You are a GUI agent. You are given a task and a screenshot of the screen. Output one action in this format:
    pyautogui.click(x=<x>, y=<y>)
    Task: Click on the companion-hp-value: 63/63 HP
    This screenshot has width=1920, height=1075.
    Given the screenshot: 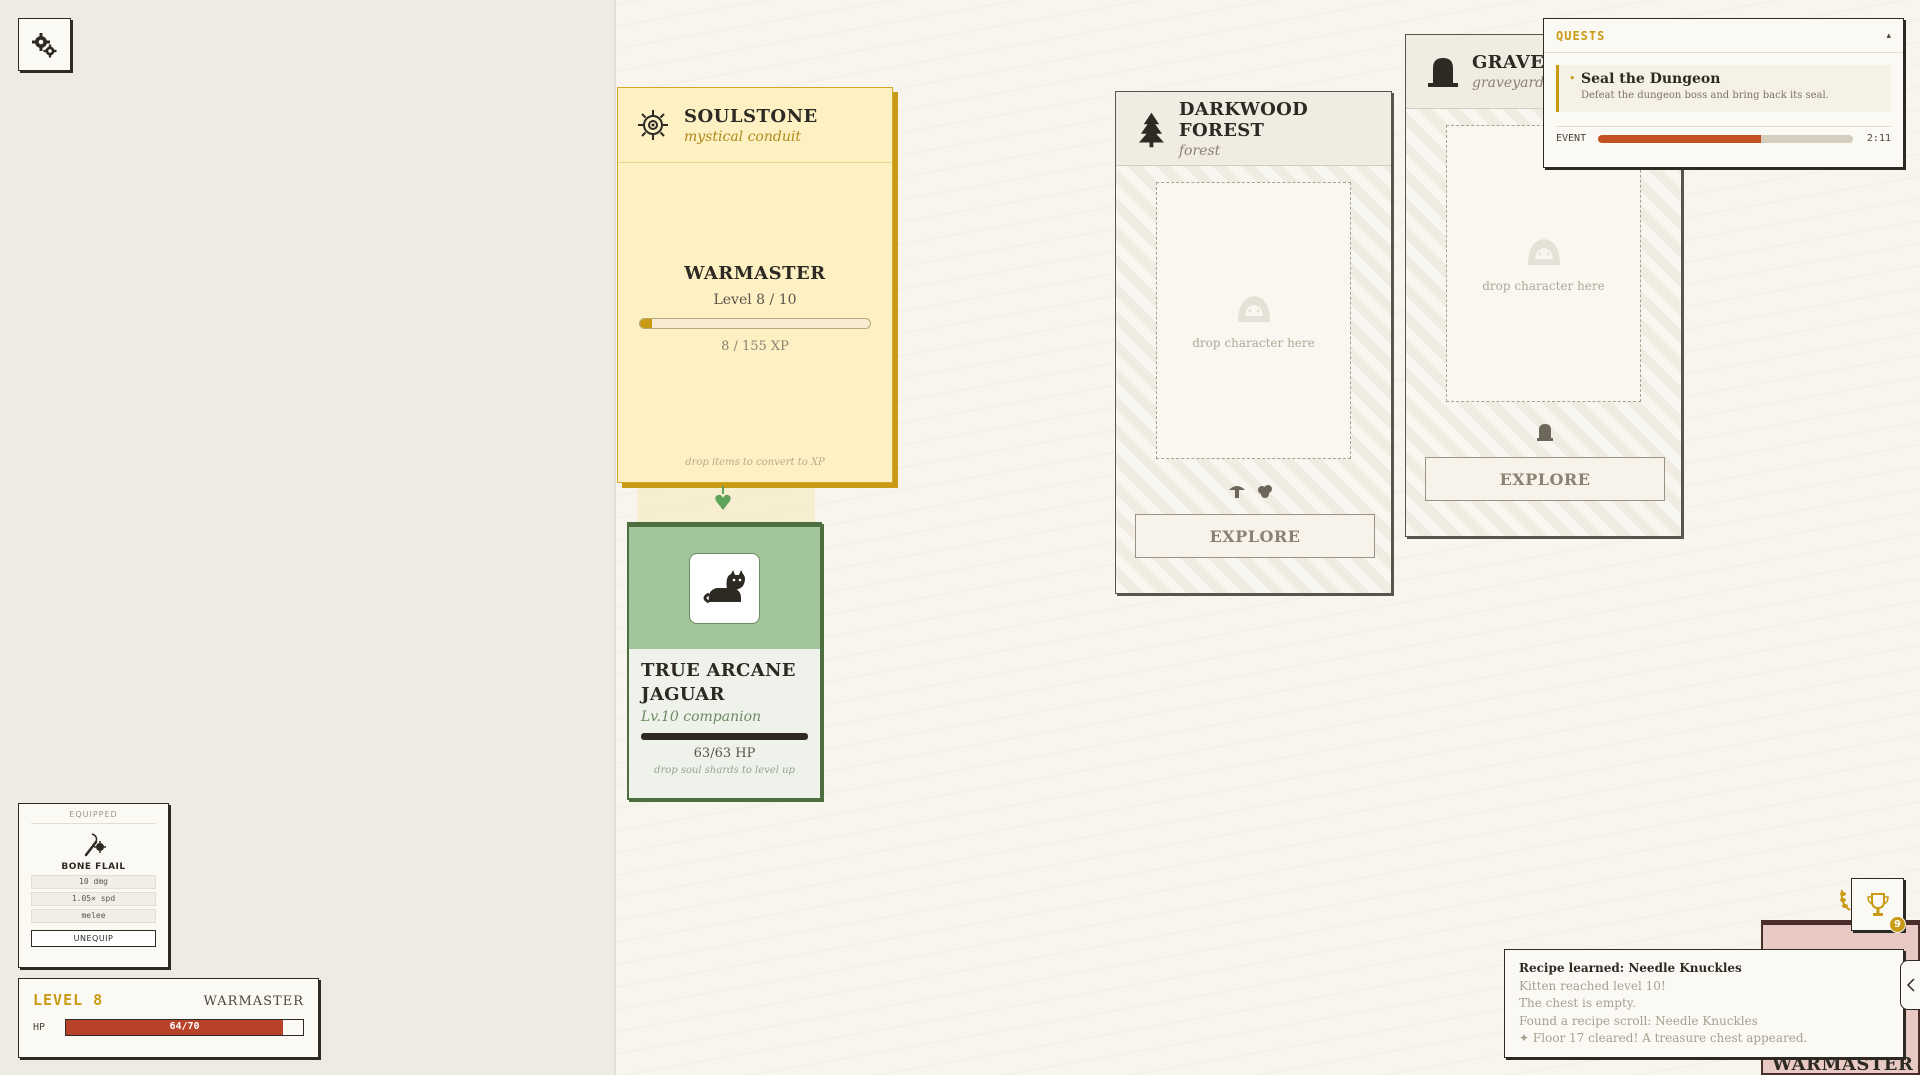 What is the action you would take?
    pyautogui.click(x=724, y=753)
    